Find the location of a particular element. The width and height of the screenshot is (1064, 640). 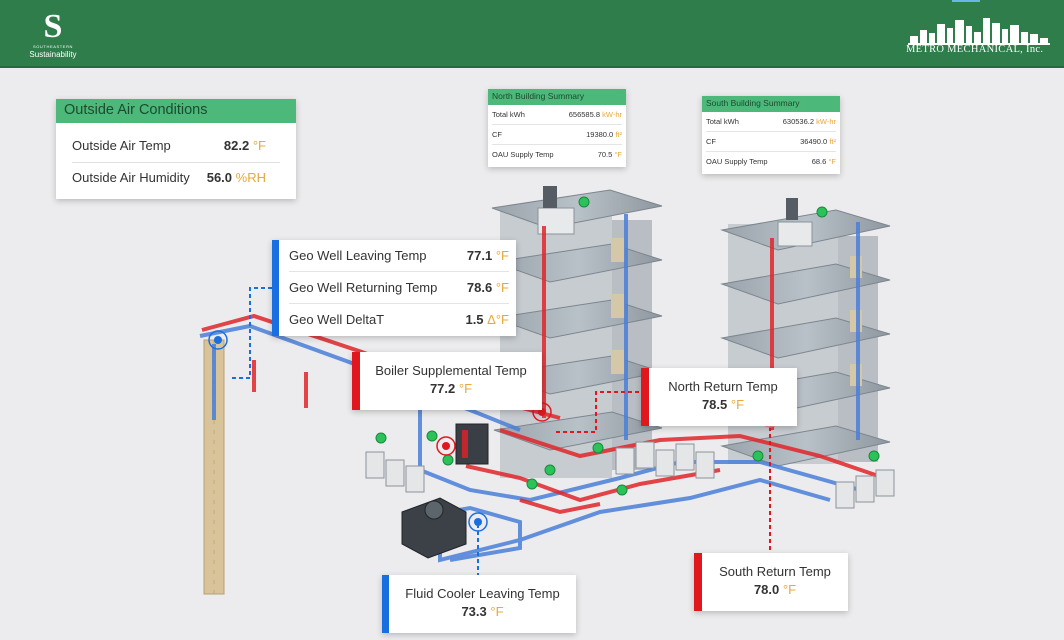

north-oau-row: OAU Supply Temp 70.5 °F is located at coordinates (557, 155).